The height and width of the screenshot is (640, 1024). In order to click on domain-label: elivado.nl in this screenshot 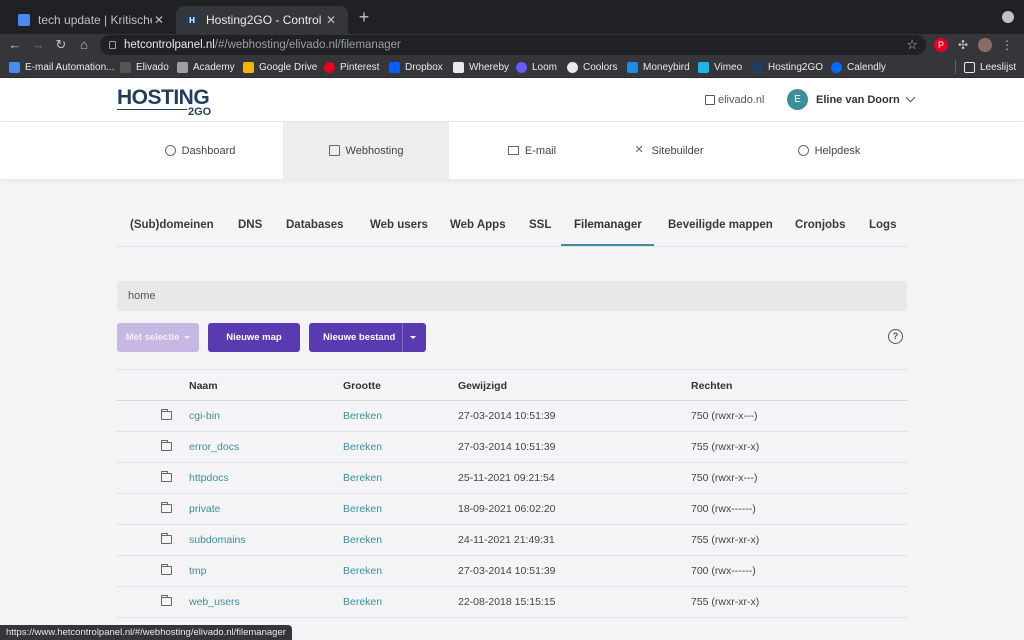, I will do `click(741, 100)`.